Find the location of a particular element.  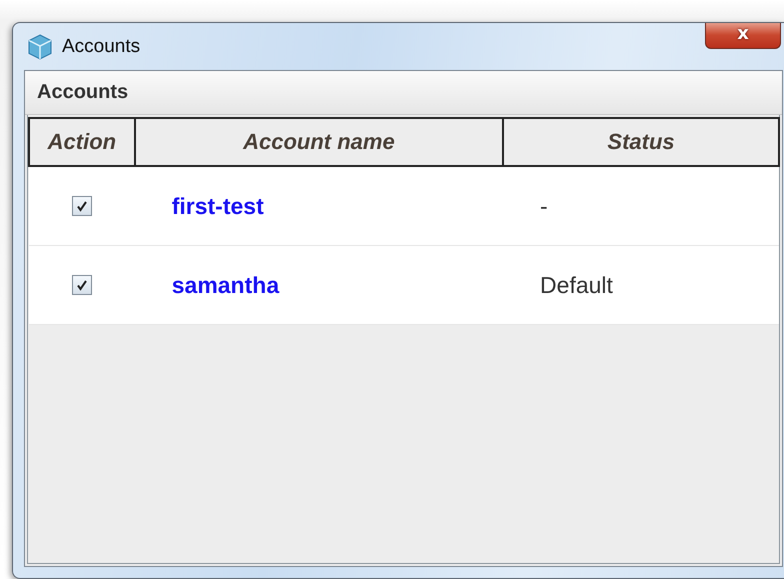

cube-icon is located at coordinates (40, 46).